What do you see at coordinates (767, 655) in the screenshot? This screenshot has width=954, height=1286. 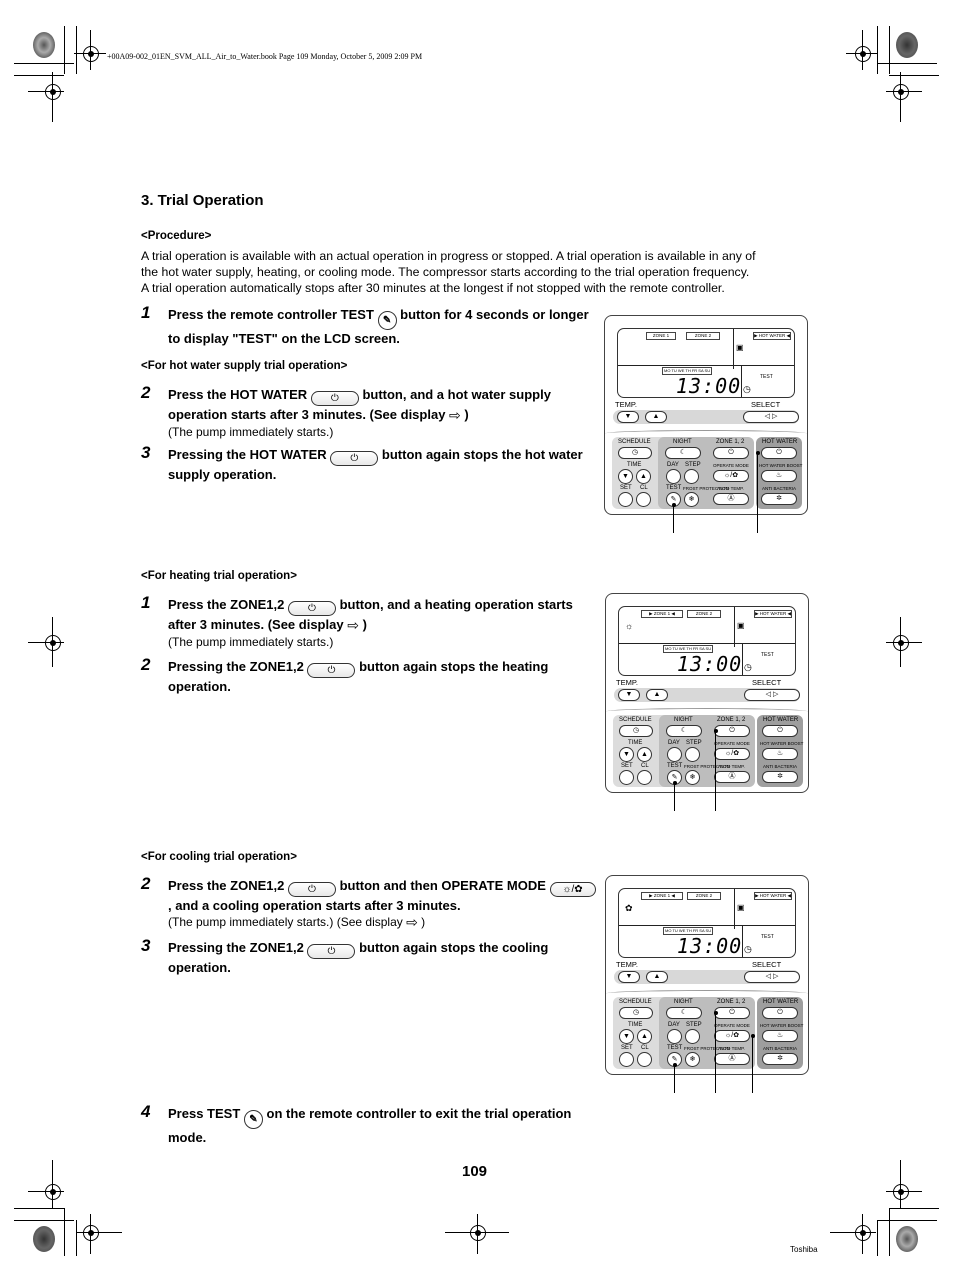 I see `lcd-test-indicator: TEST` at bounding box center [767, 655].